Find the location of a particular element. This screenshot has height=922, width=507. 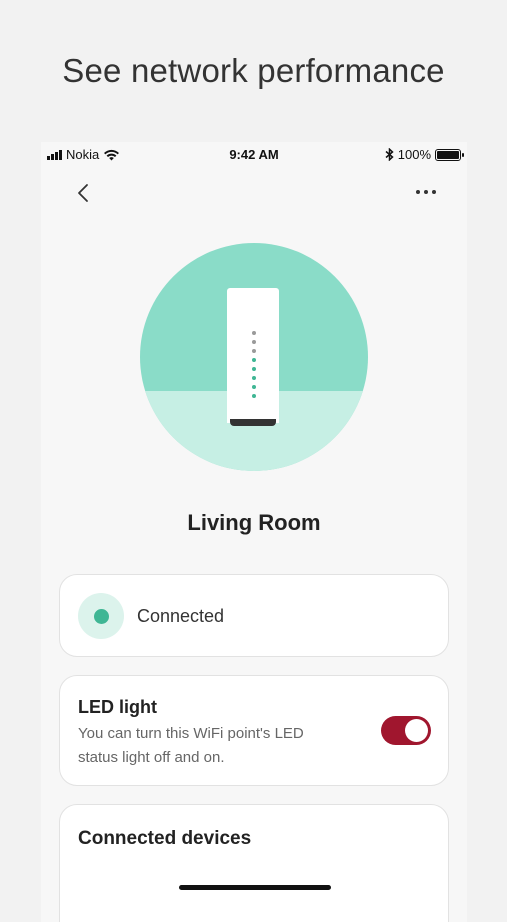

led-title: LED light is located at coordinates (117, 707).